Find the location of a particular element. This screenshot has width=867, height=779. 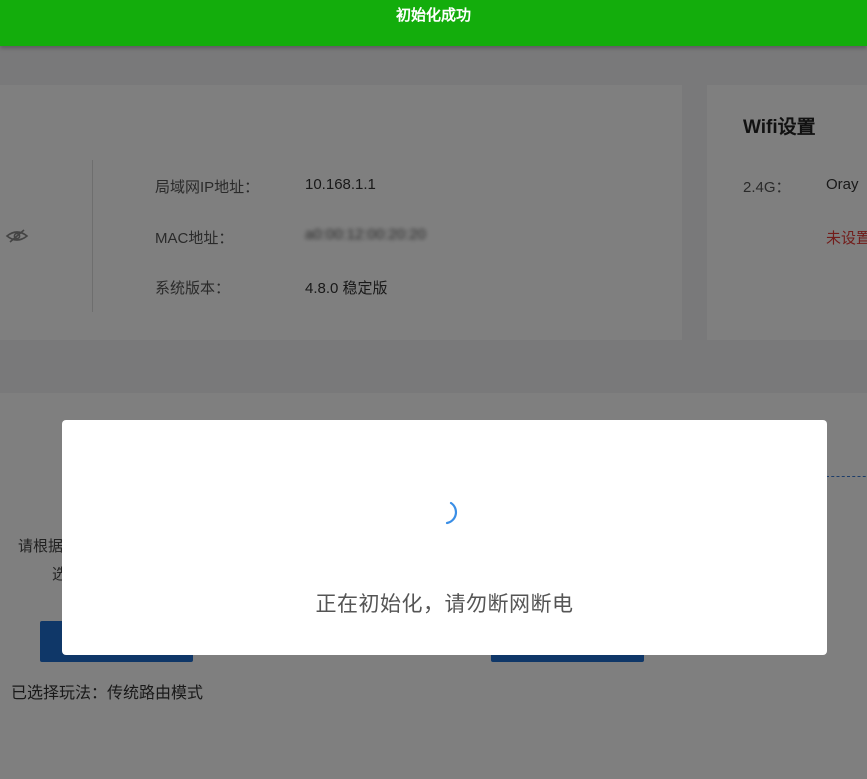

initializing-message: 正在初始化，请勿断网断电 is located at coordinates (444, 604).